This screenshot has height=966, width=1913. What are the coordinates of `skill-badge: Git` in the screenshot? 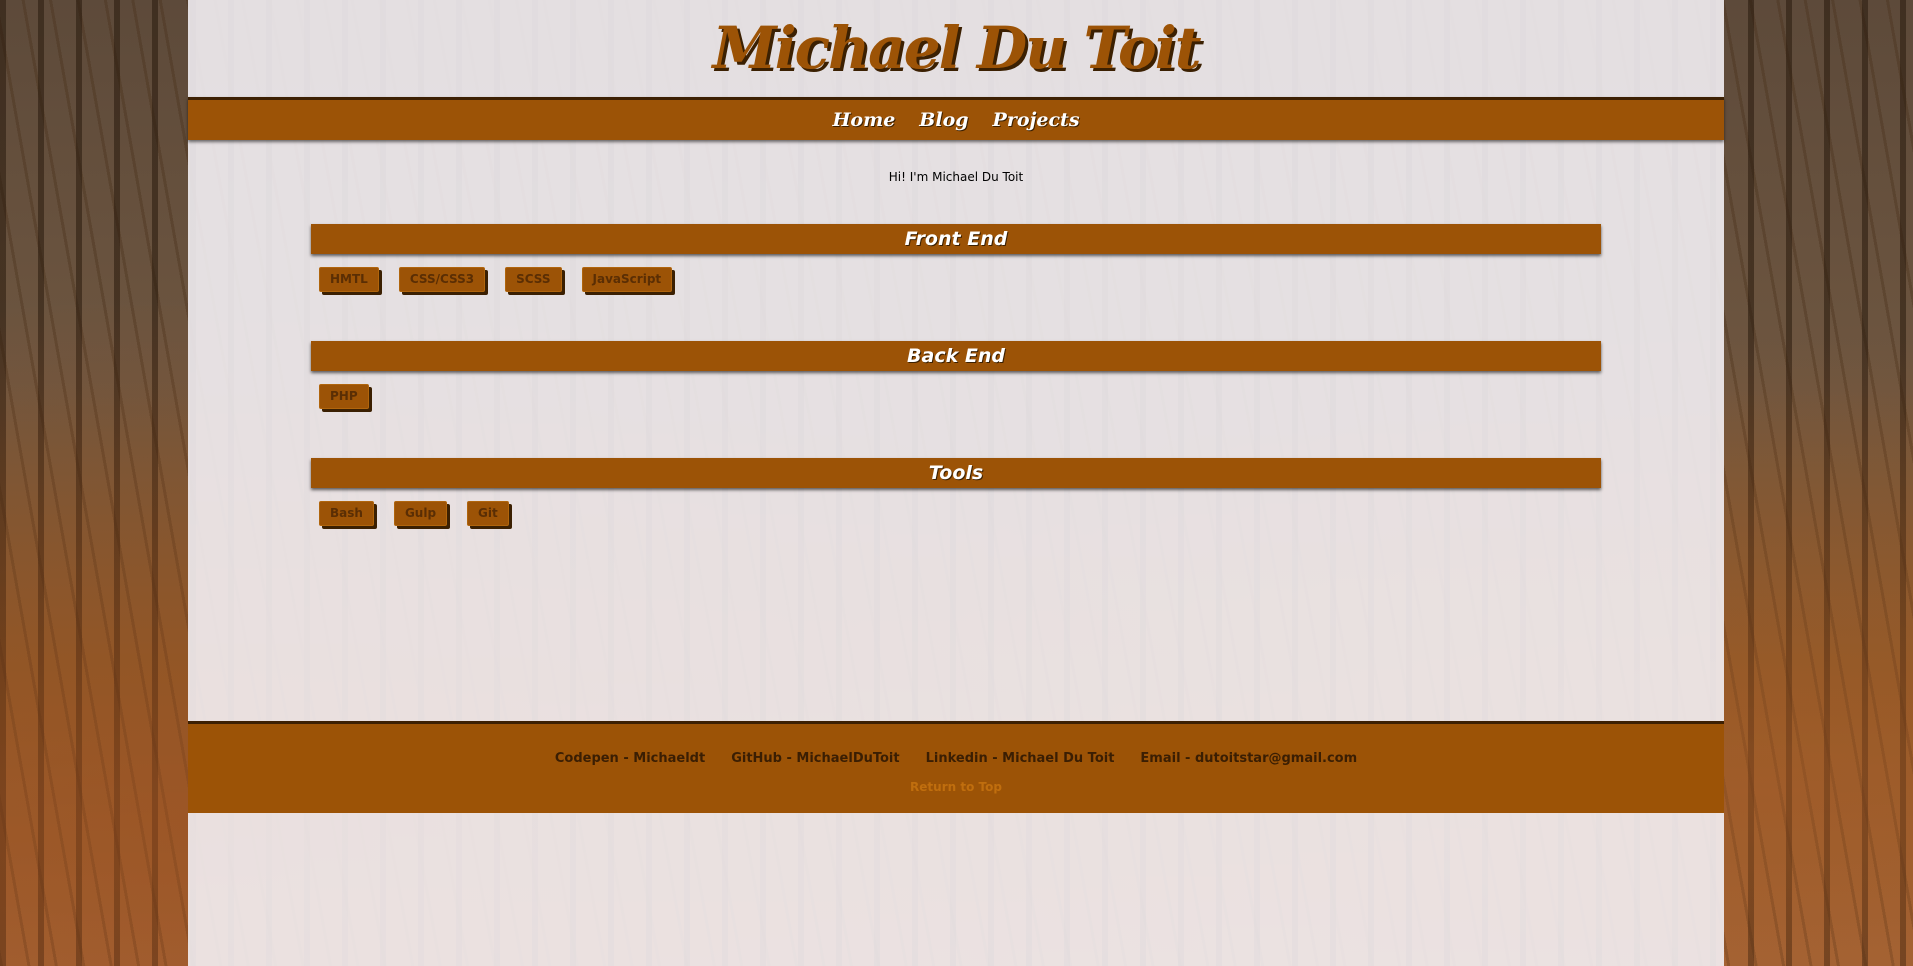 It's located at (488, 513).